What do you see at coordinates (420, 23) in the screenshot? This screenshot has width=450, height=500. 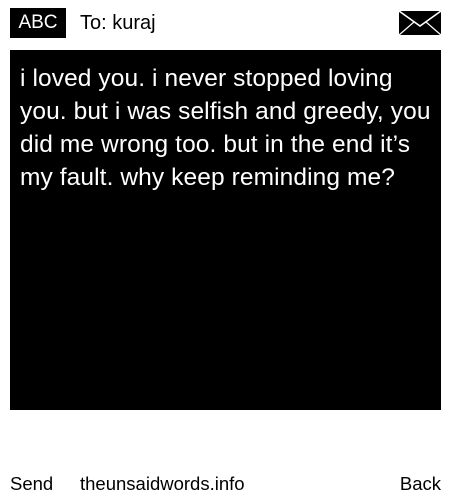 I see `envelope-icon` at bounding box center [420, 23].